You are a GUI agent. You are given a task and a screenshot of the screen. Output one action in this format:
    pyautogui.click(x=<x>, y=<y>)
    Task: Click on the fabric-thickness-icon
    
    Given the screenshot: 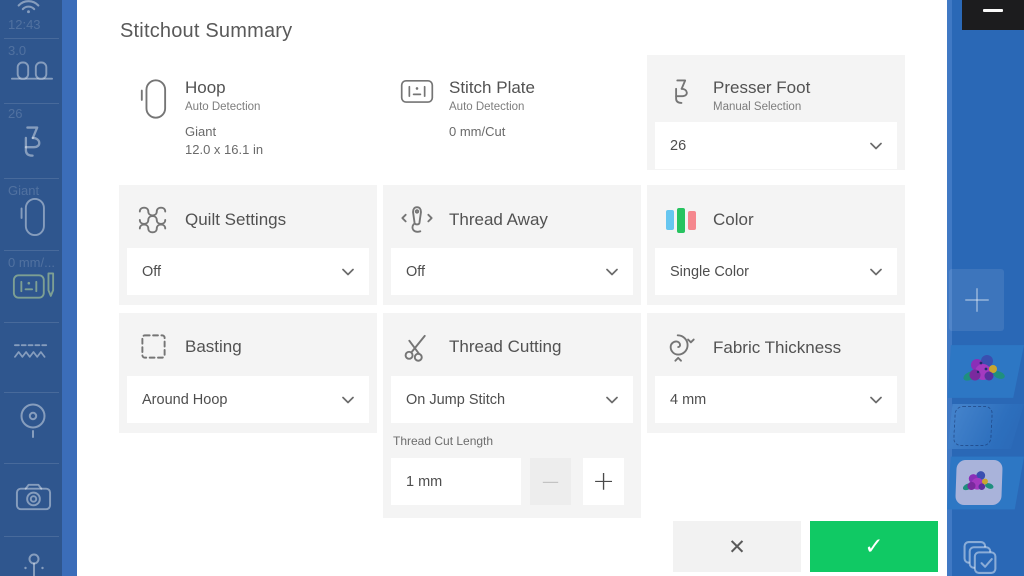 What is the action you would take?
    pyautogui.click(x=681, y=348)
    